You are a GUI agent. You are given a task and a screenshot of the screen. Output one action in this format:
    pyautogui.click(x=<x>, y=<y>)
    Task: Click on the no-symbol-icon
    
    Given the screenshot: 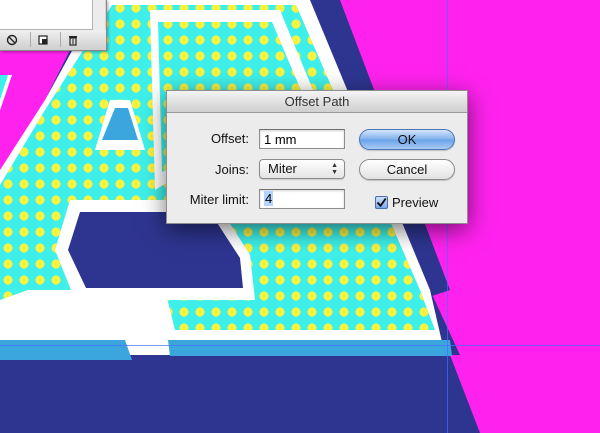 What is the action you would take?
    pyautogui.click(x=12, y=39)
    